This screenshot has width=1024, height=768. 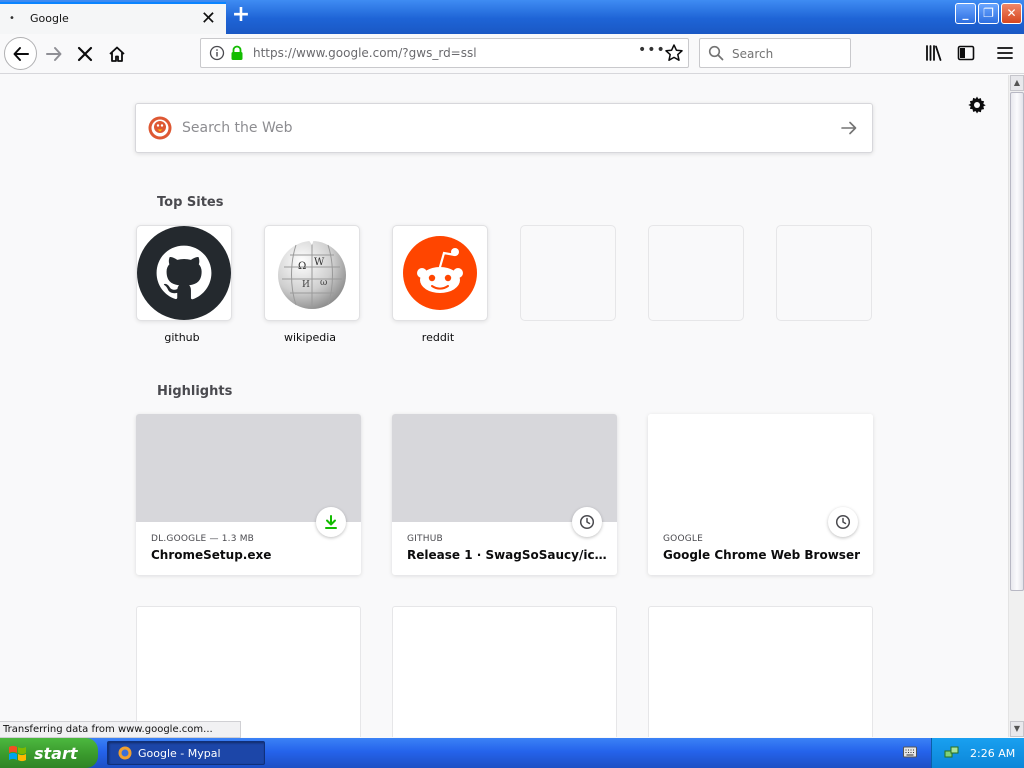 What do you see at coordinates (512, 753) in the screenshot?
I see `taskbar: start Google - Mypal 2:26 AM` at bounding box center [512, 753].